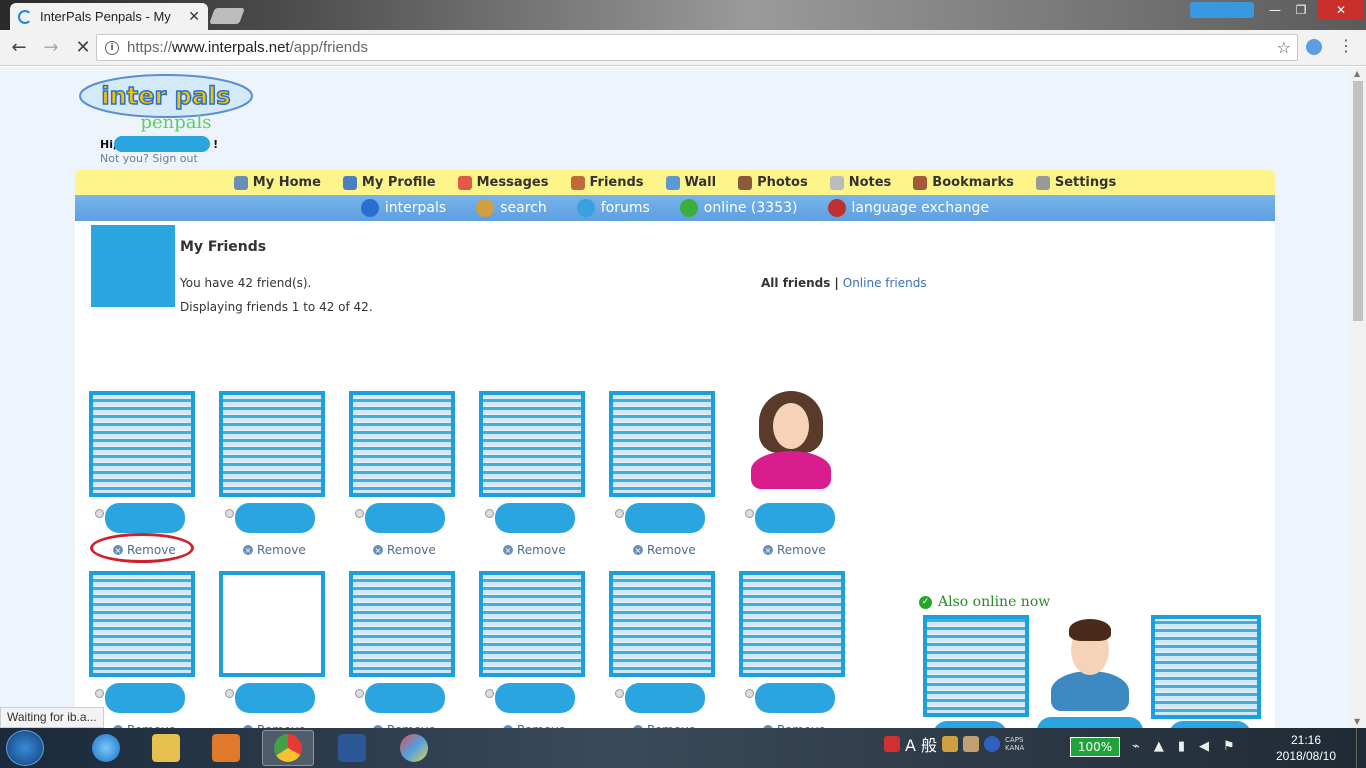 The image size is (1366, 768). Describe the element at coordinates (1090, 665) in the screenshot. I see `default-male-avatar` at that location.